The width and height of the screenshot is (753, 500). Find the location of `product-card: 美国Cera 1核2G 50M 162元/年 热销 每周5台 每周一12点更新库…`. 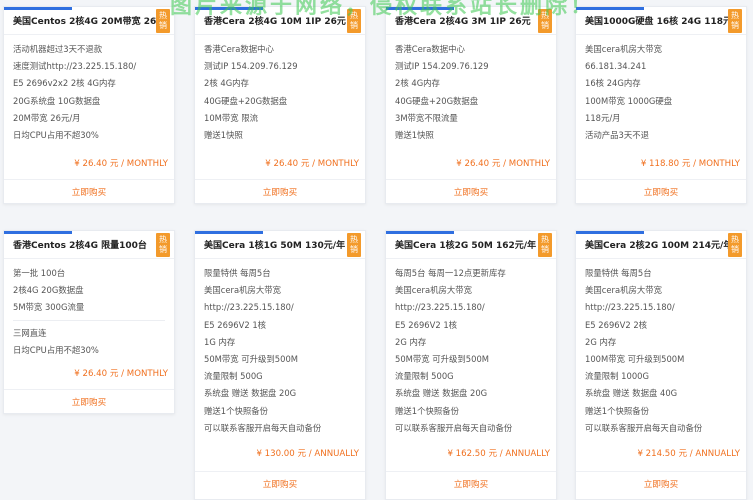

product-card: 美国Cera 1核2G 50M 162元/年 热销 每周5台 每周一12点更新库… is located at coordinates (471, 365).